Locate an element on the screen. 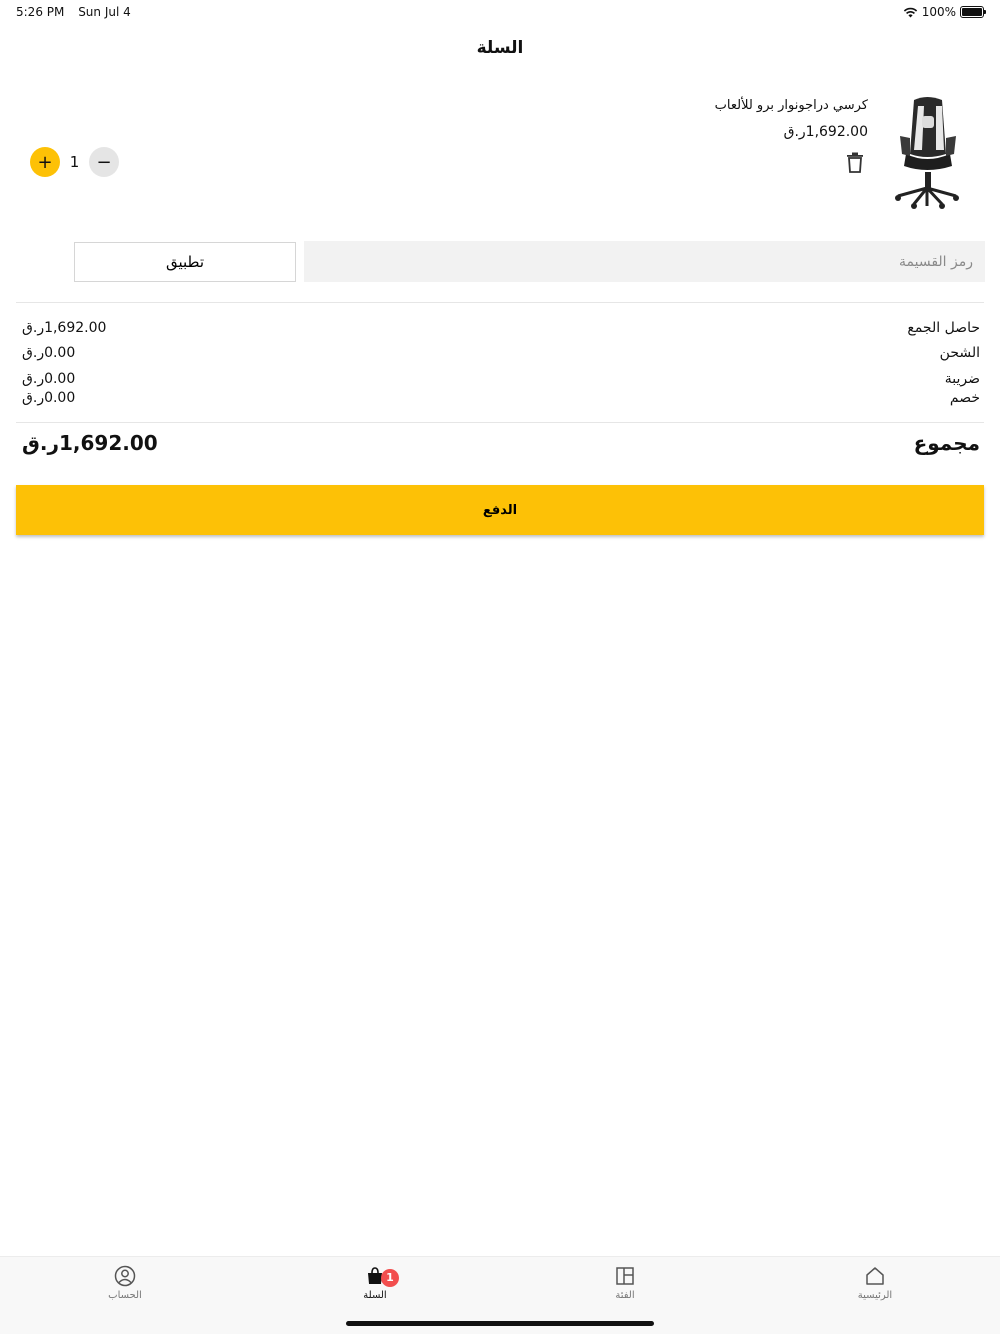 This screenshot has height=1334, width=1000. shipping-value: 0.00ر.ق is located at coordinates (49, 353).